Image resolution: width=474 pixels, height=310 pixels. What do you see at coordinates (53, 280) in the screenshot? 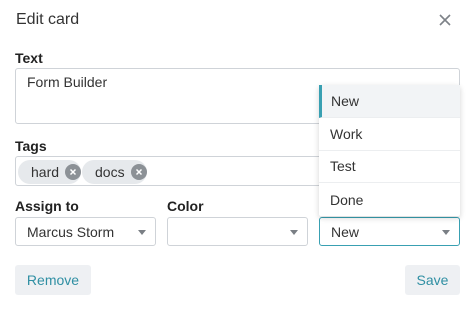
I see `remove-button: Remove` at bounding box center [53, 280].